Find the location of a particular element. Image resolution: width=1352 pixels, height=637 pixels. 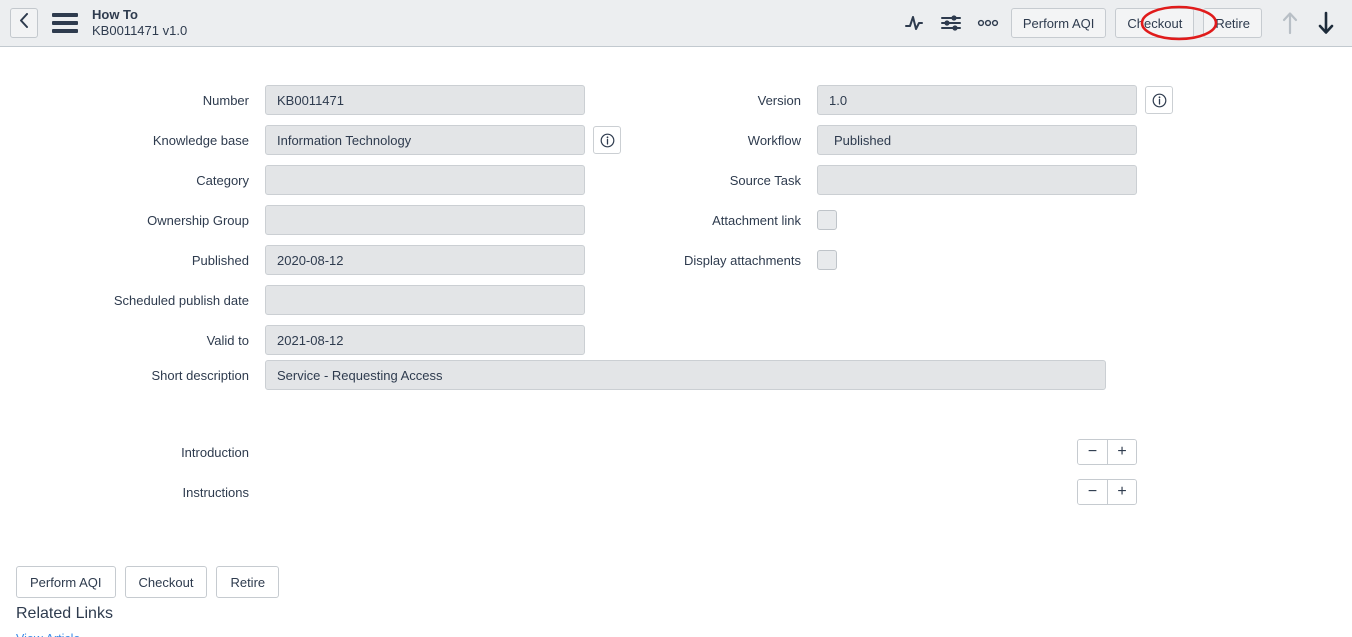

activity-icon is located at coordinates (915, 23).